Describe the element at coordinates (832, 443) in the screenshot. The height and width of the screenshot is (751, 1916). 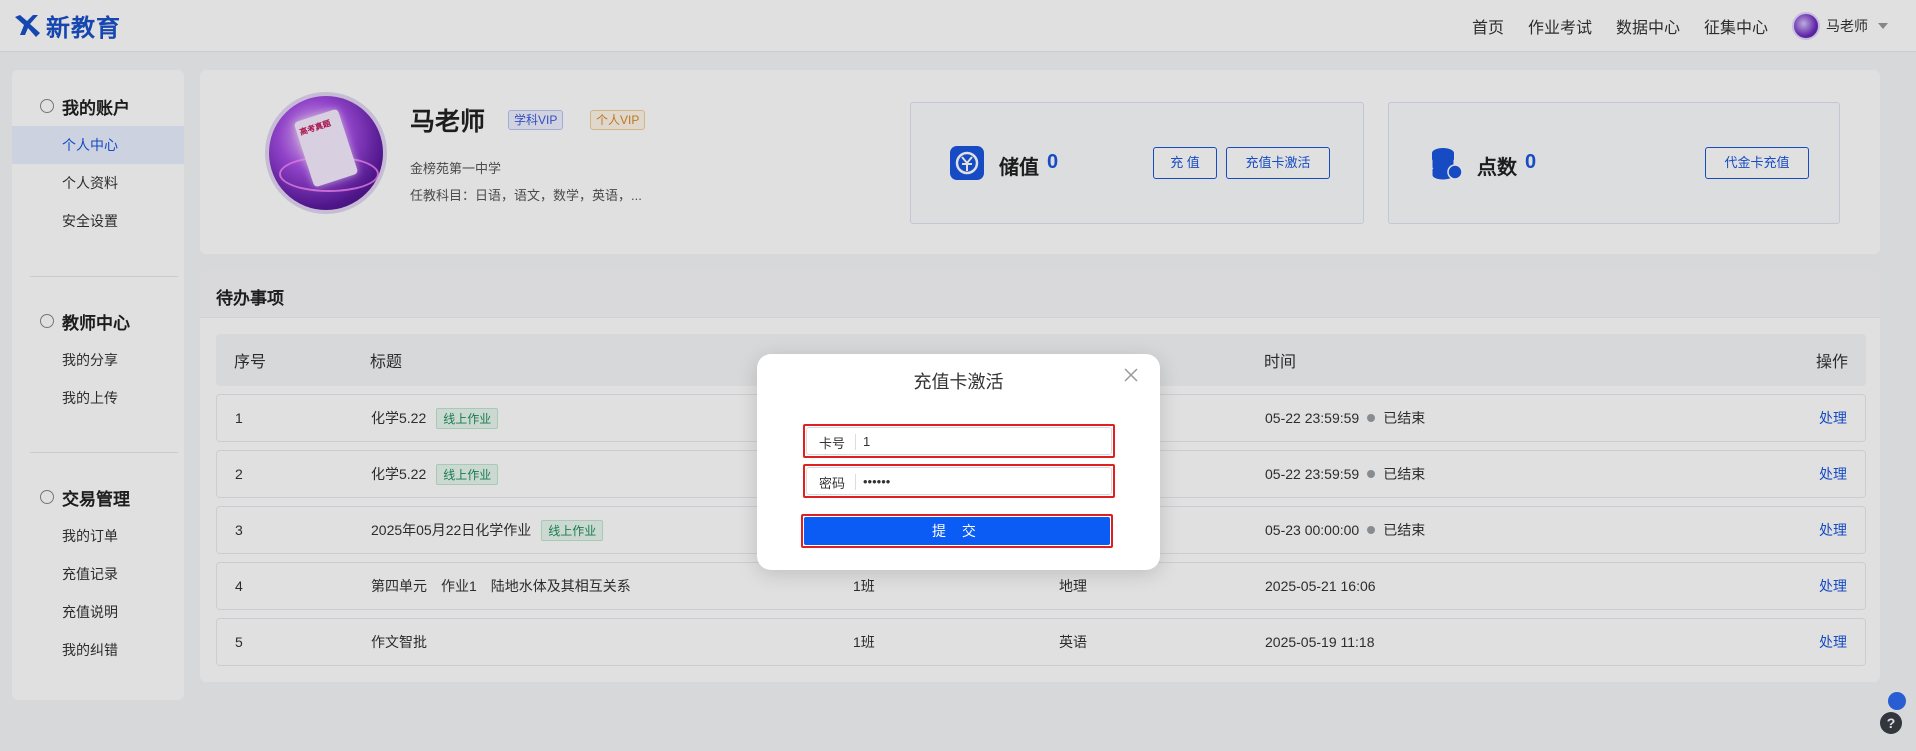
I see `card-number-label: 卡号` at that location.